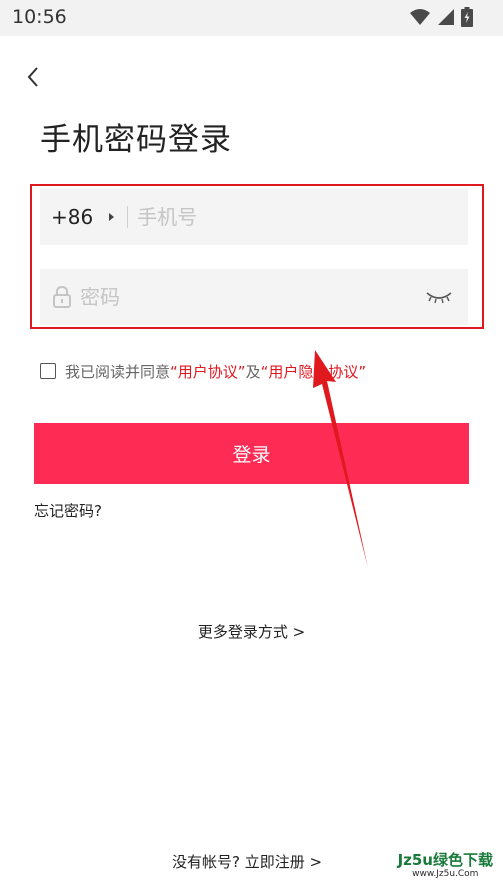 The height and width of the screenshot is (894, 503). Describe the element at coordinates (251, 631) in the screenshot. I see `more-login-options-link: 更多登录方式 >` at that location.